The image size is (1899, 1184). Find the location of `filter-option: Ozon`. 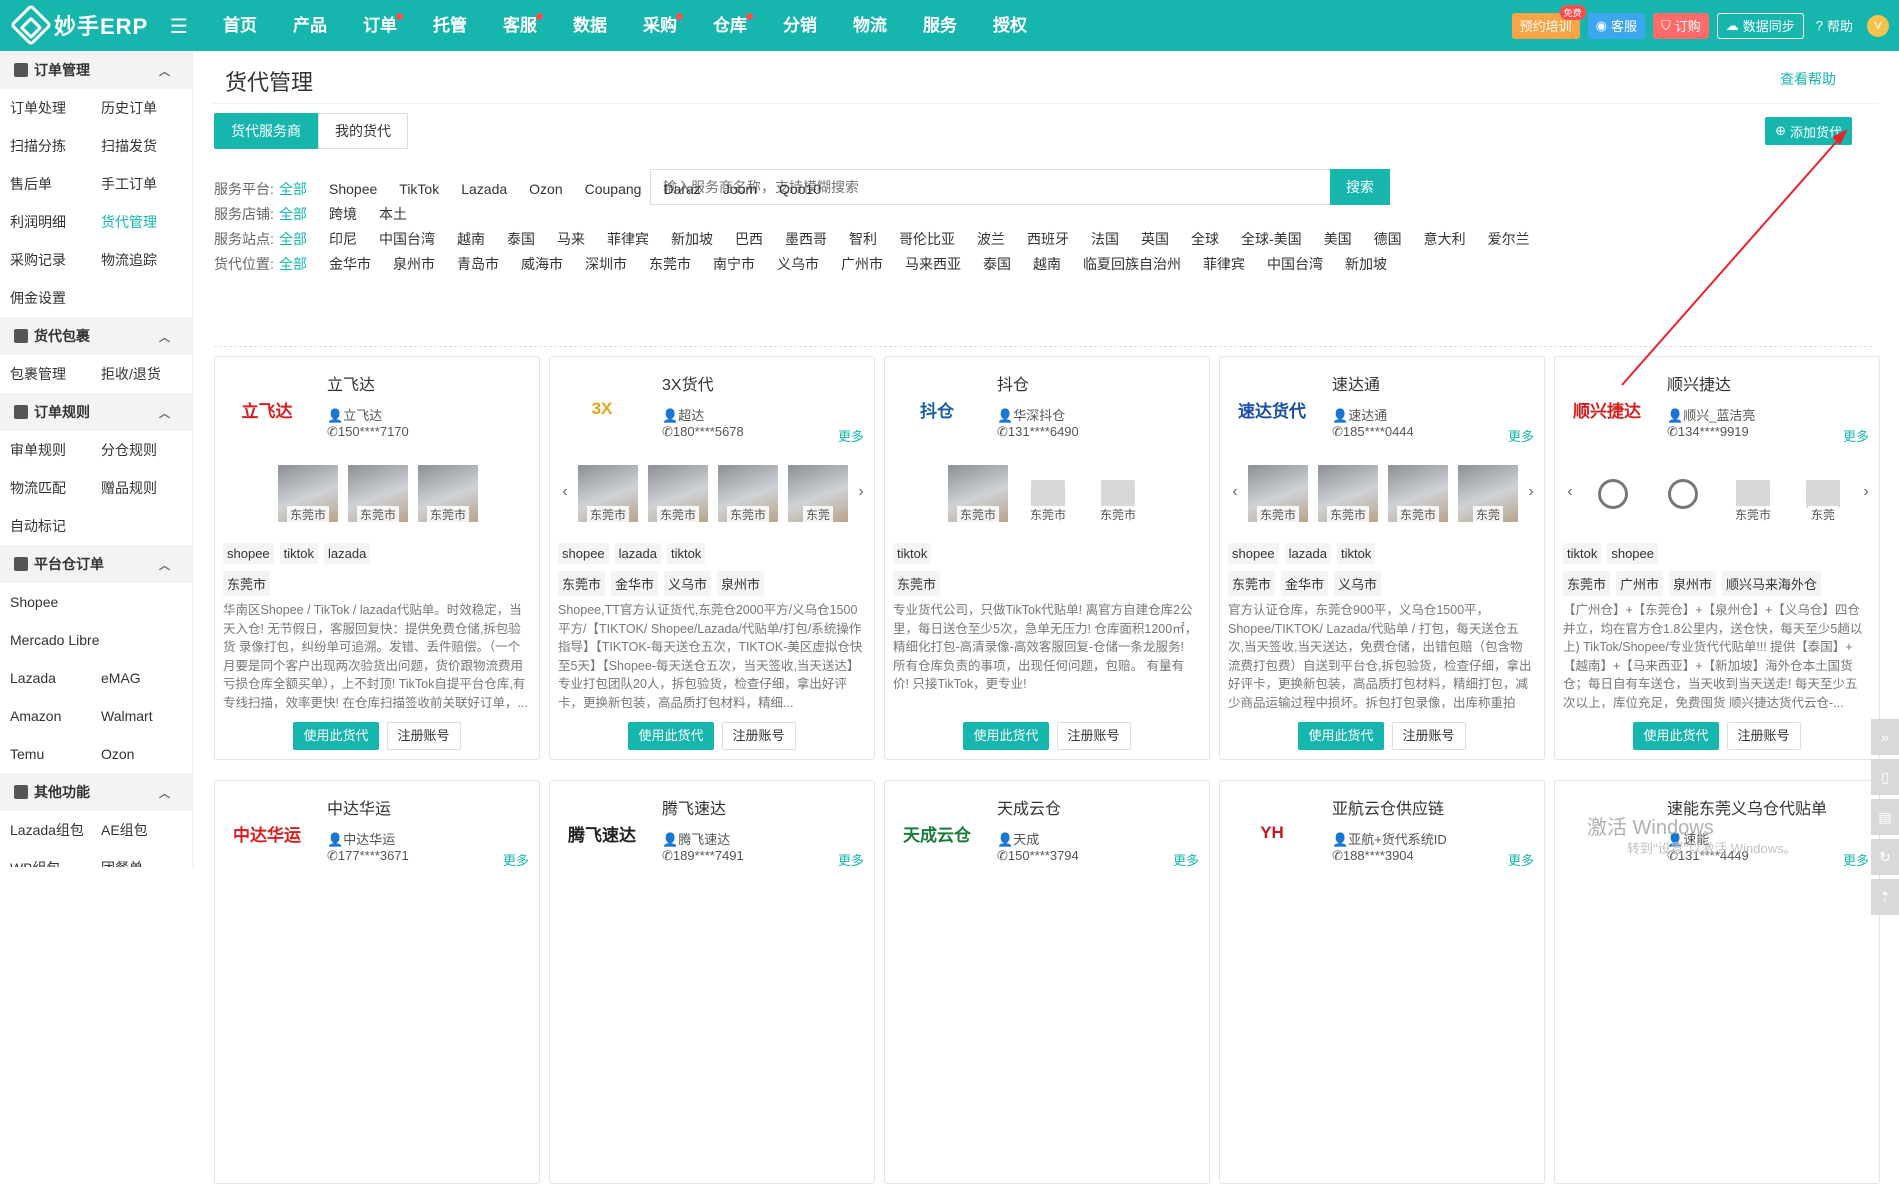

filter-option: Ozon is located at coordinates (545, 189).